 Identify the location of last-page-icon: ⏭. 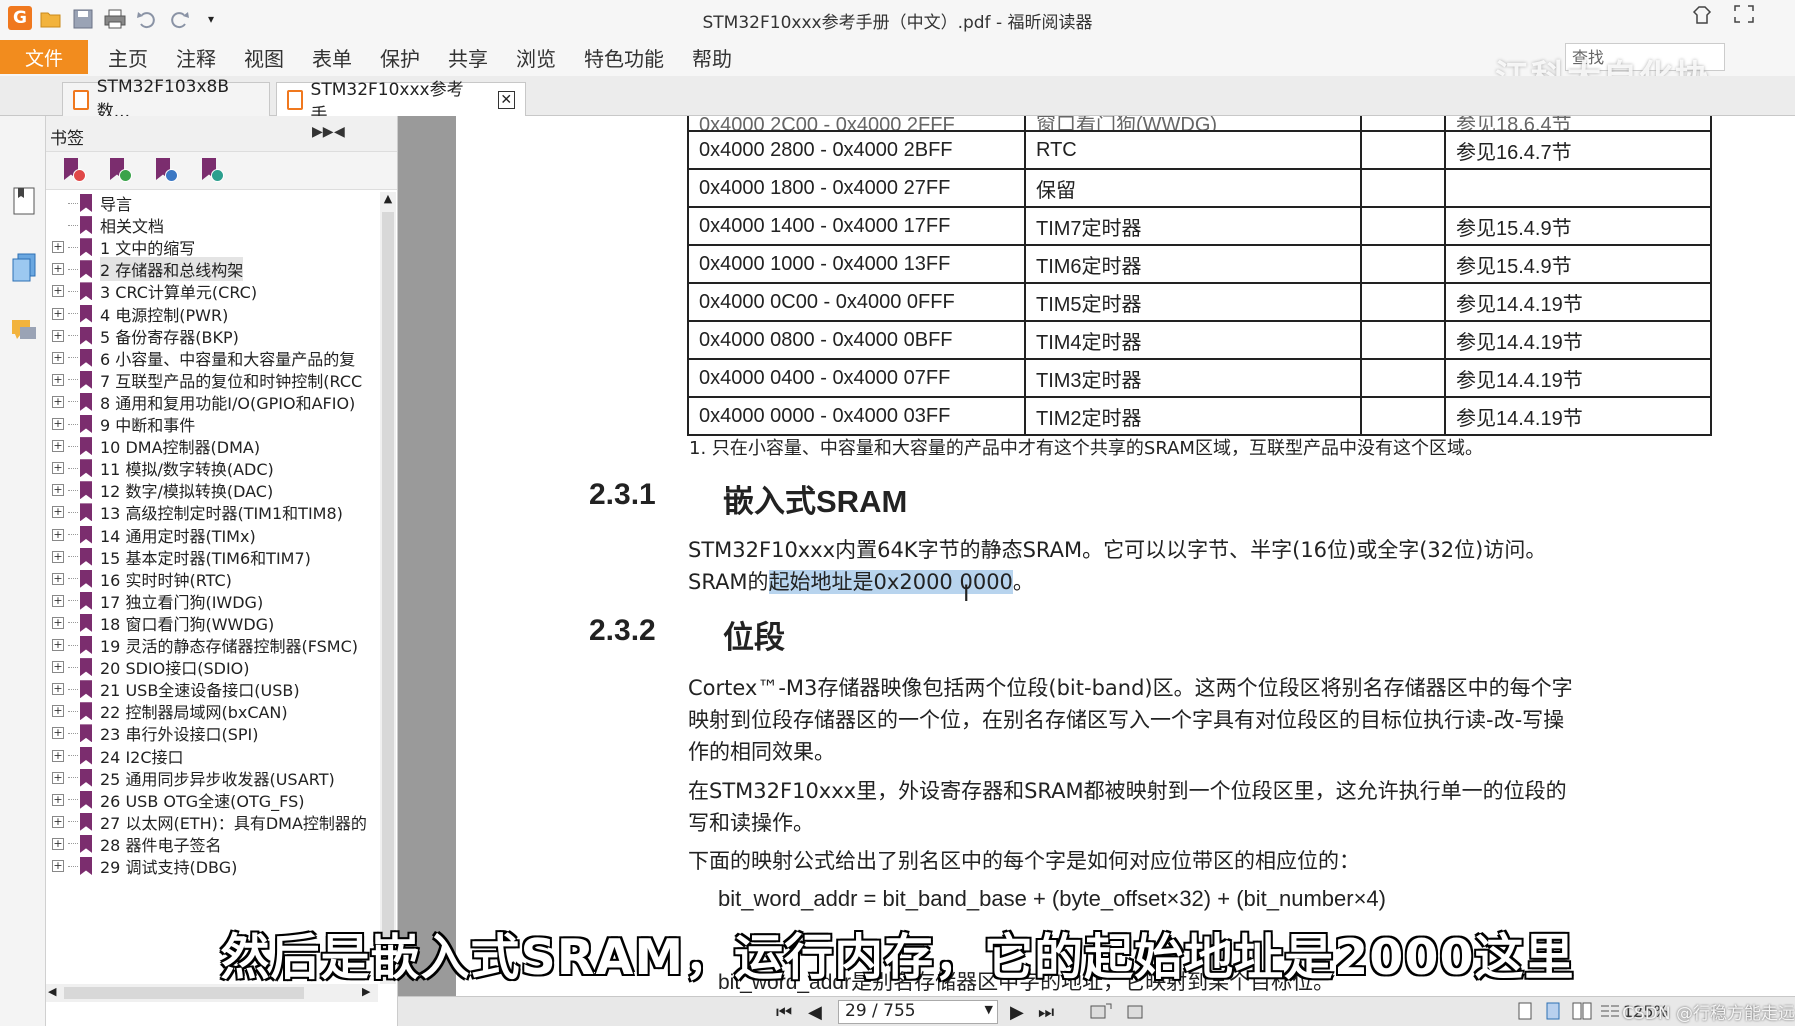
(1046, 1012).